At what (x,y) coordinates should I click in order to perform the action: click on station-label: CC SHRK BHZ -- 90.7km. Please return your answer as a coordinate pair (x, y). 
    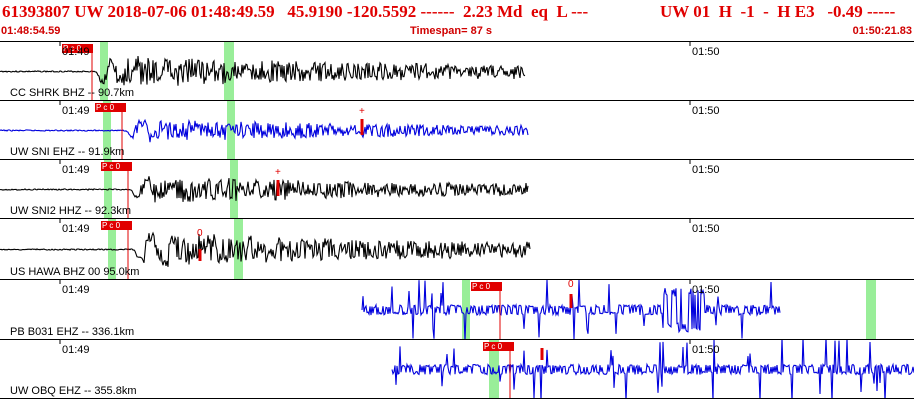
    Looking at the image, I should click on (72, 93).